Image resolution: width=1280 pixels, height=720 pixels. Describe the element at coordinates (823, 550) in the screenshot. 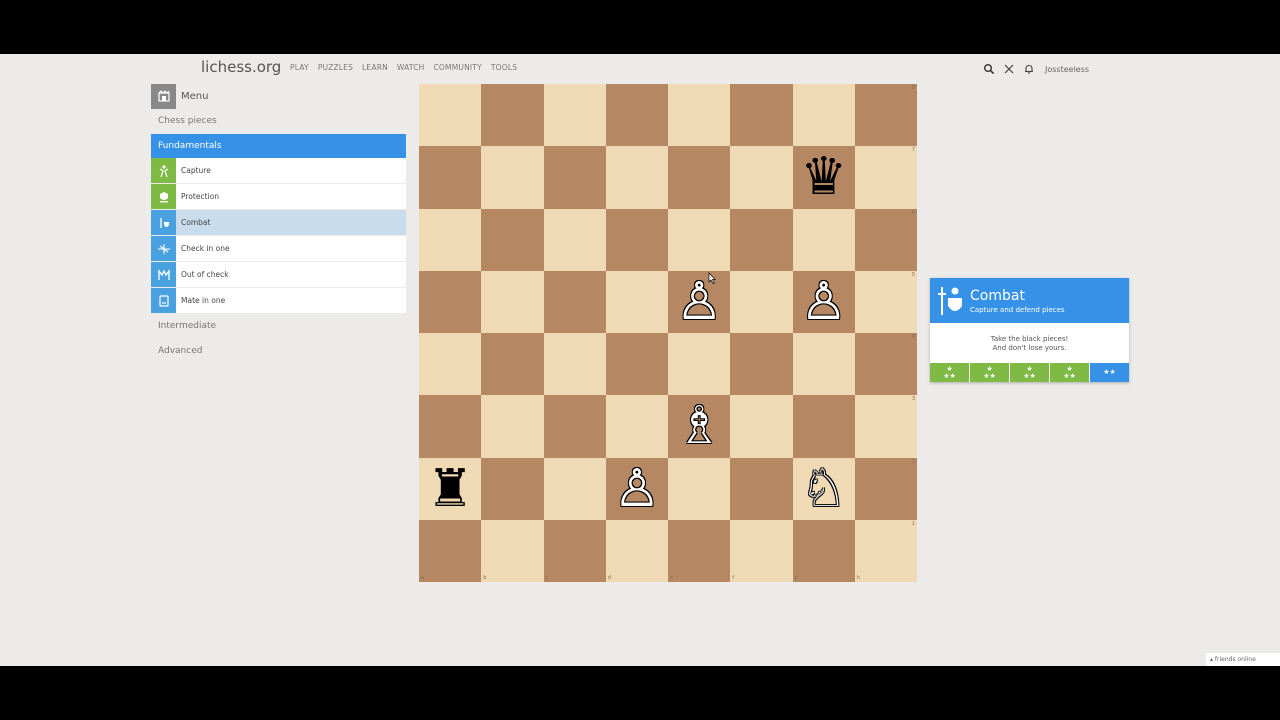

I see `square-g1: g` at that location.